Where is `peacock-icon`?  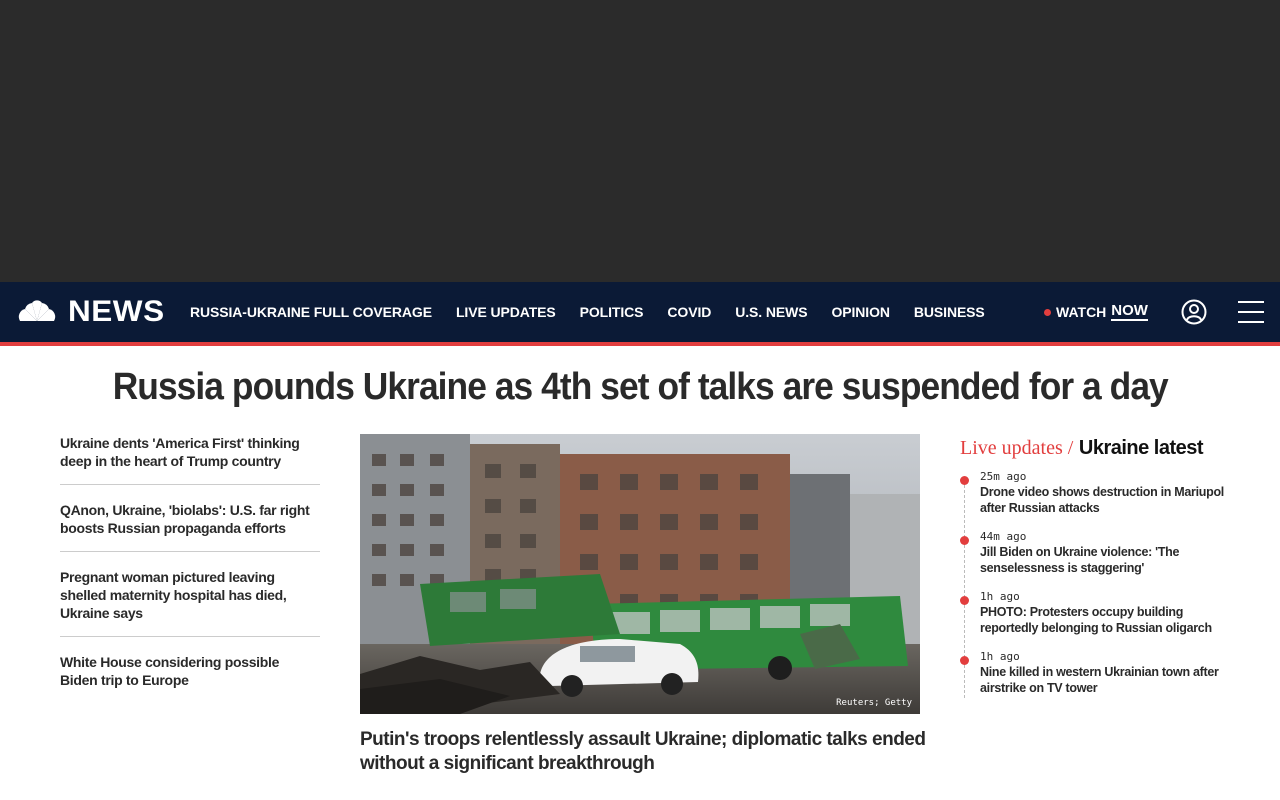
peacock-icon is located at coordinates (37, 310).